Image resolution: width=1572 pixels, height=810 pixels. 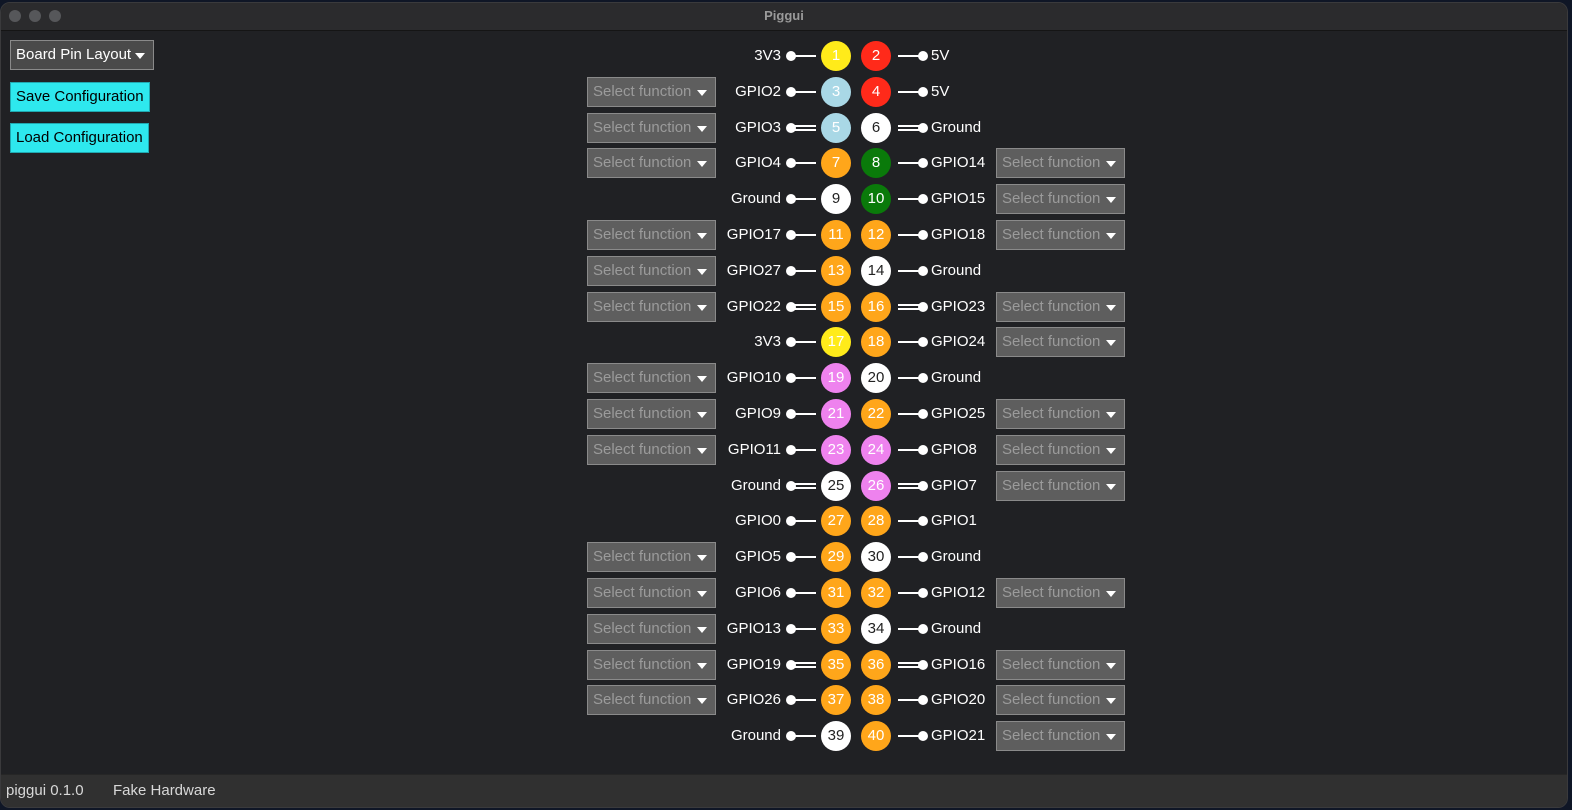 What do you see at coordinates (651, 163) in the screenshot?
I see `pin-7-function-select: Select function` at bounding box center [651, 163].